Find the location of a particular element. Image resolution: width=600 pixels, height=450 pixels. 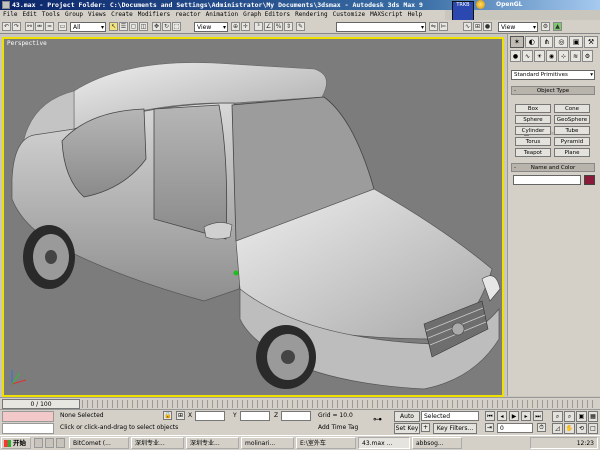

menu-graph-editors: Graph Editors is located at coordinates (266, 15).